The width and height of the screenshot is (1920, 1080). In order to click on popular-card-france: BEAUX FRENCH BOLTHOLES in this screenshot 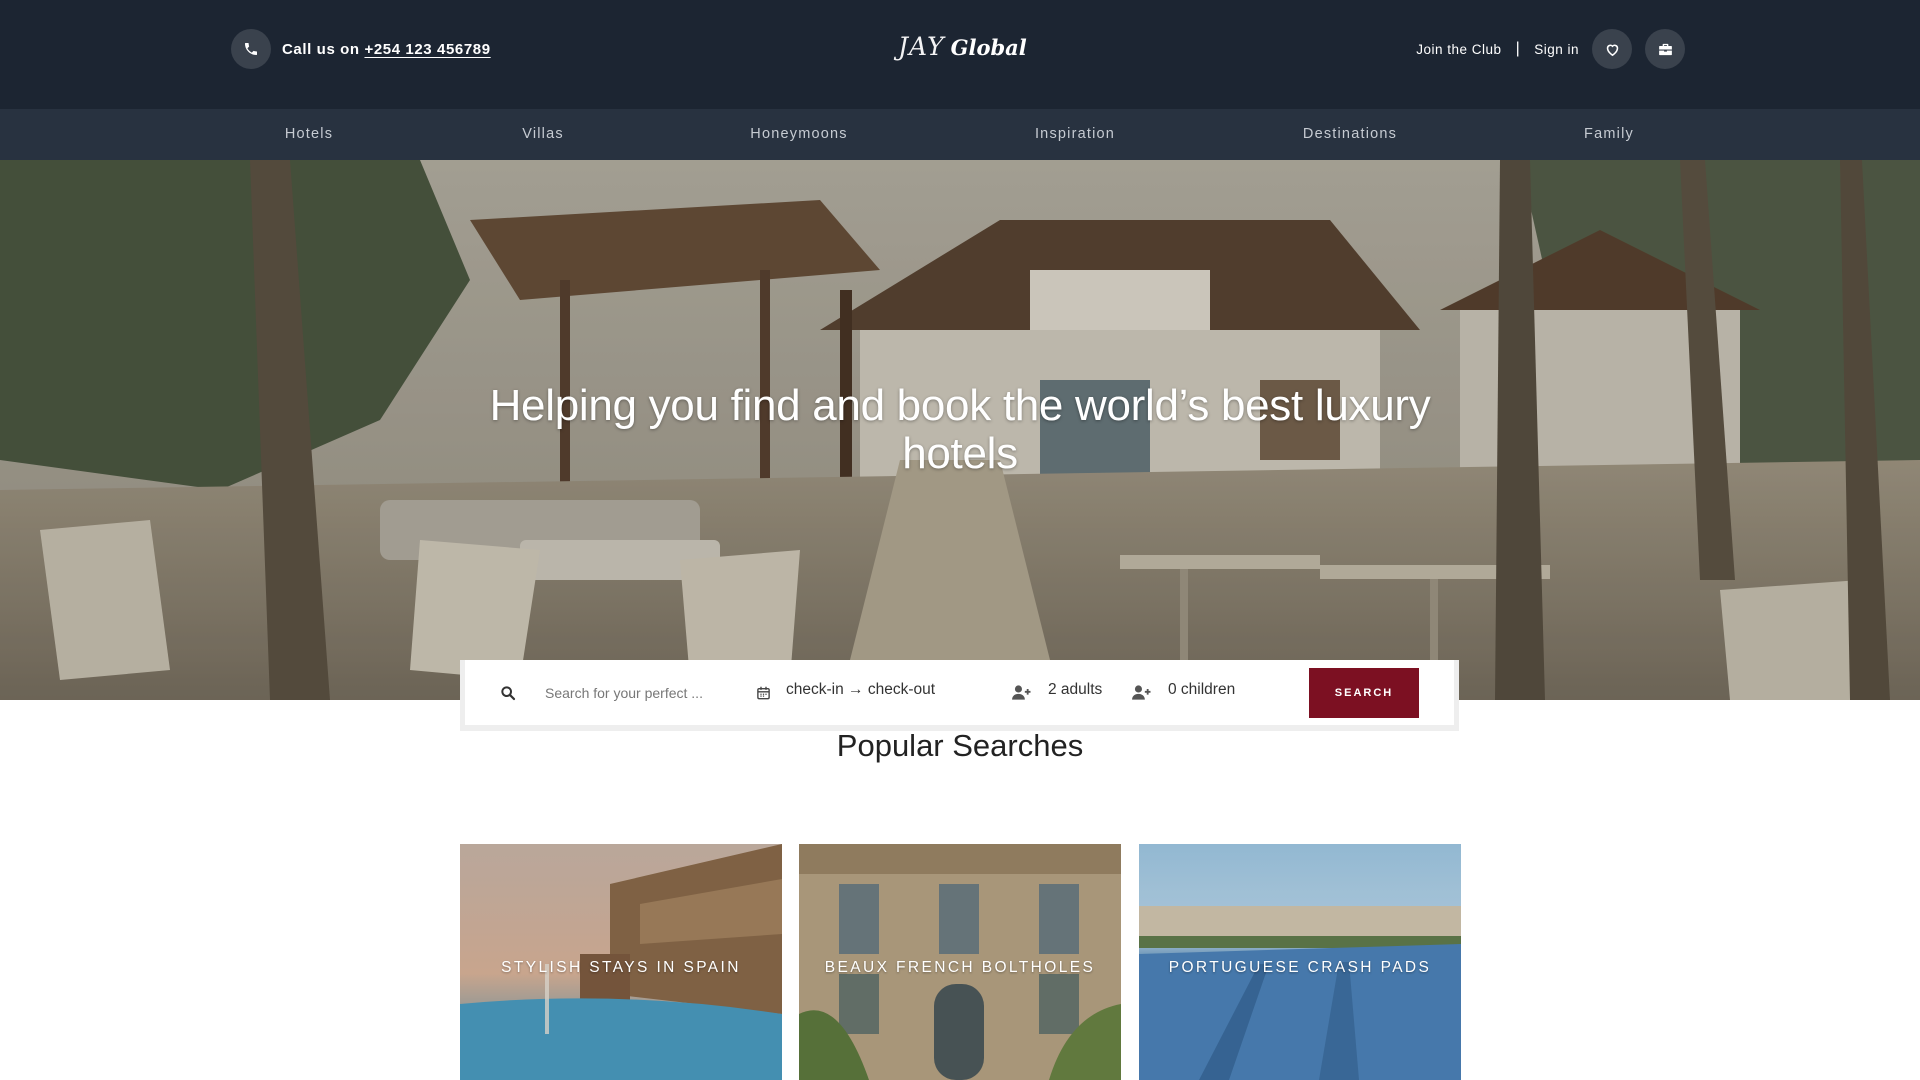, I will do `click(960, 962)`.